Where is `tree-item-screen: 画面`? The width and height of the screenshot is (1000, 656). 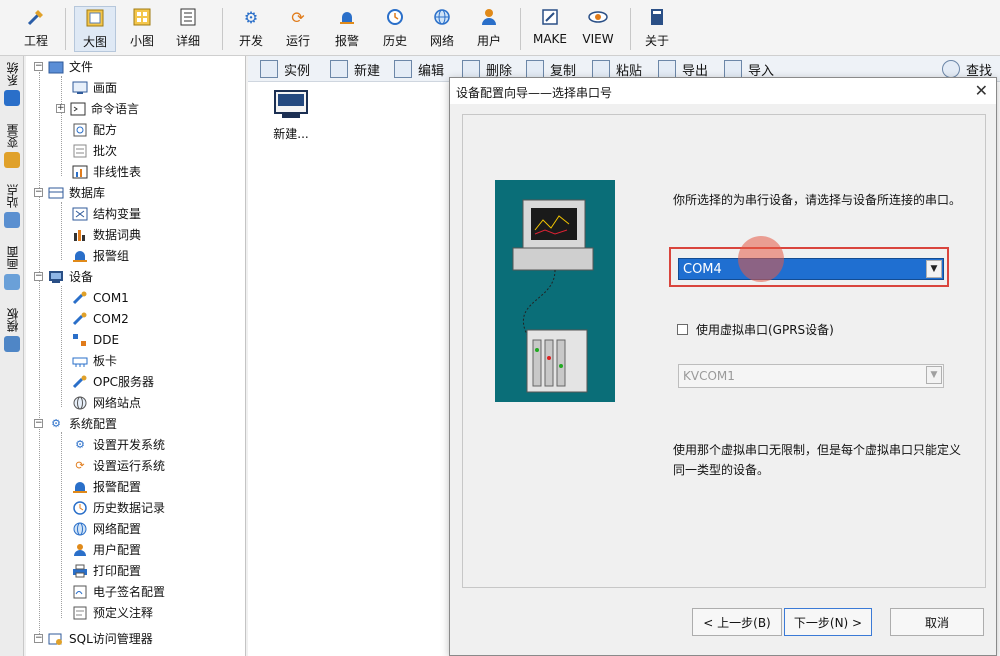
tree-item-screen: 画面 is located at coordinates (94, 87).